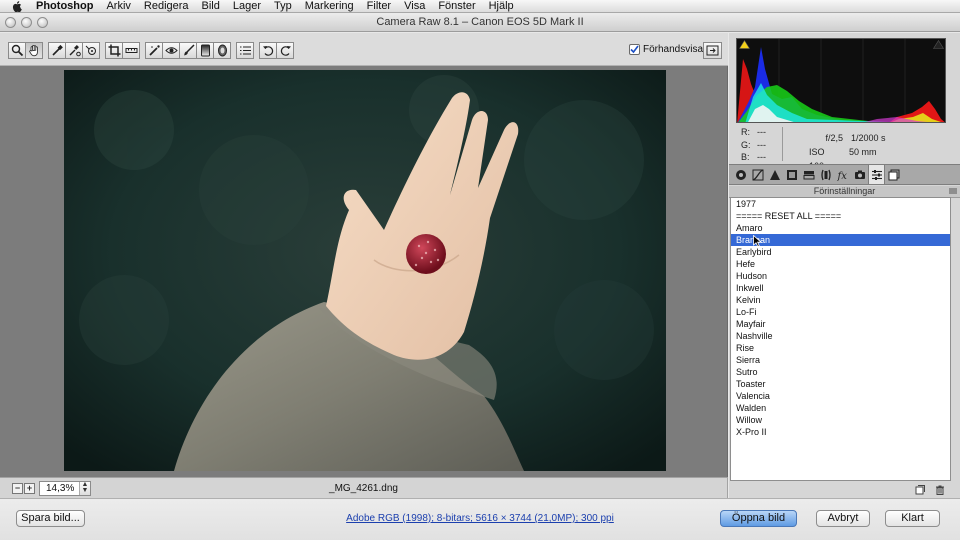  I want to click on b-label: B:, so click(745, 157).